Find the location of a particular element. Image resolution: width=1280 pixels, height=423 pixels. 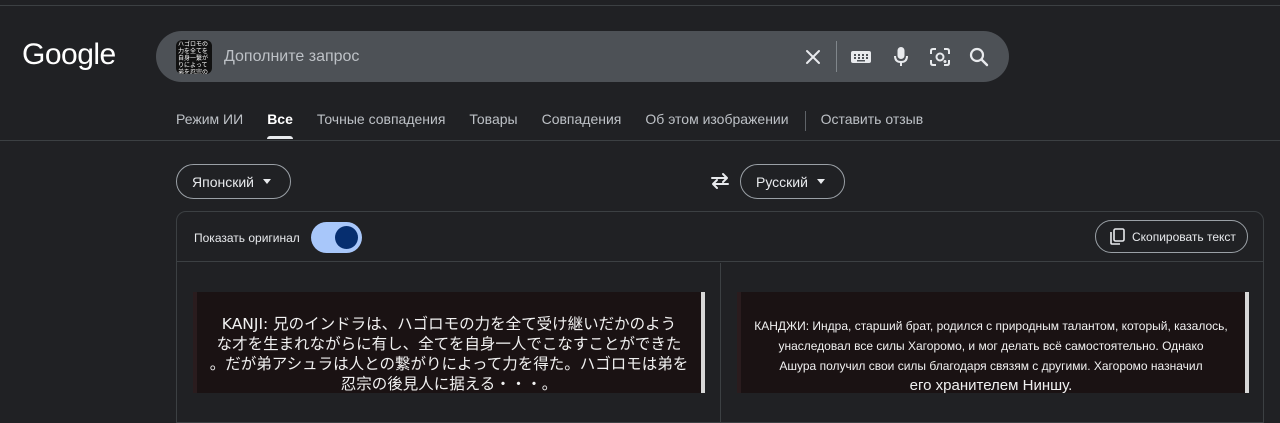

swap-icon is located at coordinates (720, 181).